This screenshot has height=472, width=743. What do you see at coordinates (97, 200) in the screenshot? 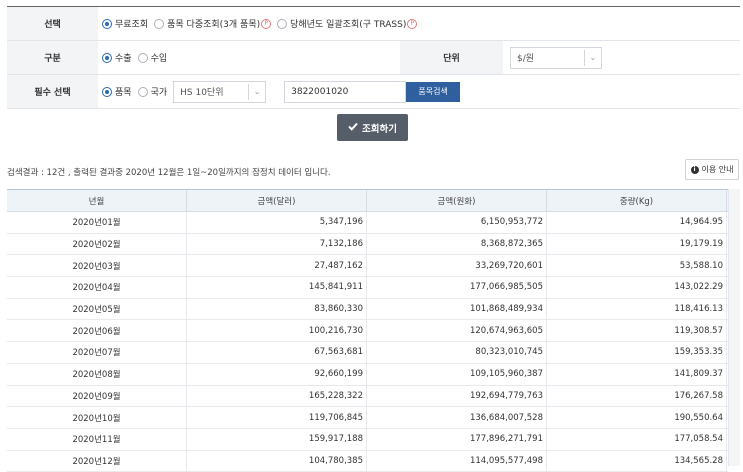
I see `header-month: 년월` at bounding box center [97, 200].